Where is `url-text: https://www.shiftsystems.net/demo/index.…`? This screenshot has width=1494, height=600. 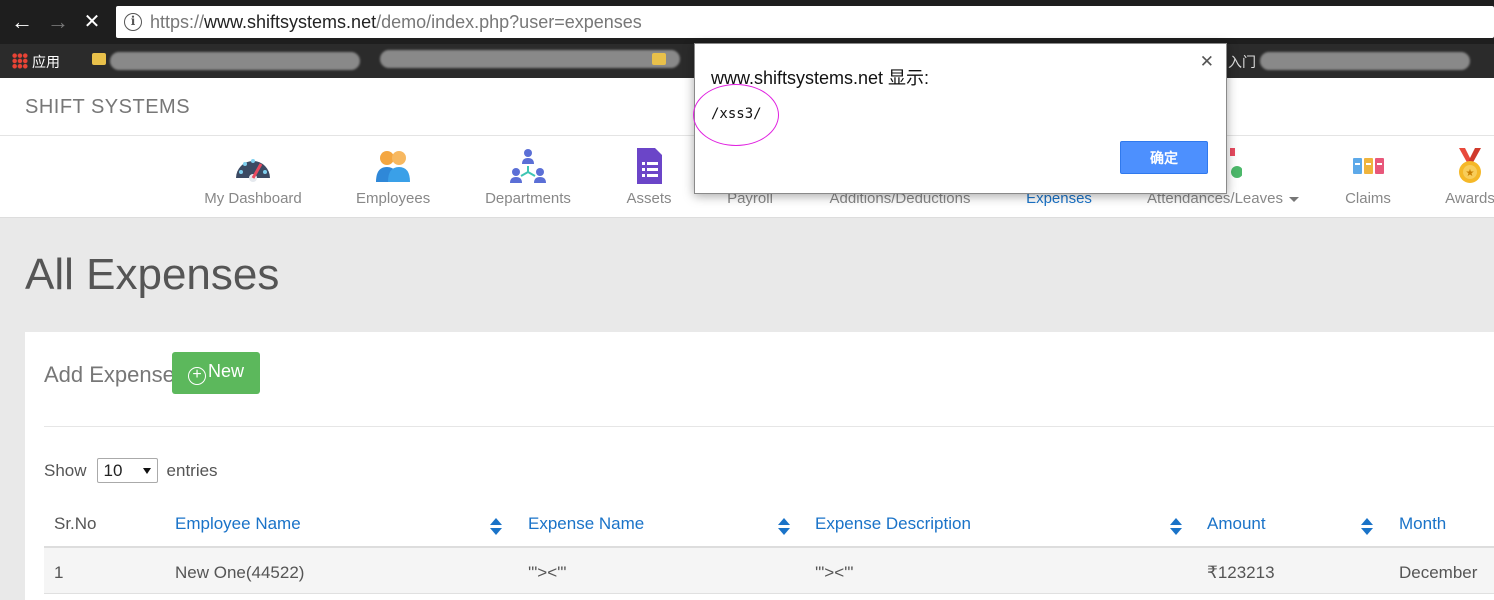 url-text: https://www.shiftsystems.net/demo/index.… is located at coordinates (396, 22).